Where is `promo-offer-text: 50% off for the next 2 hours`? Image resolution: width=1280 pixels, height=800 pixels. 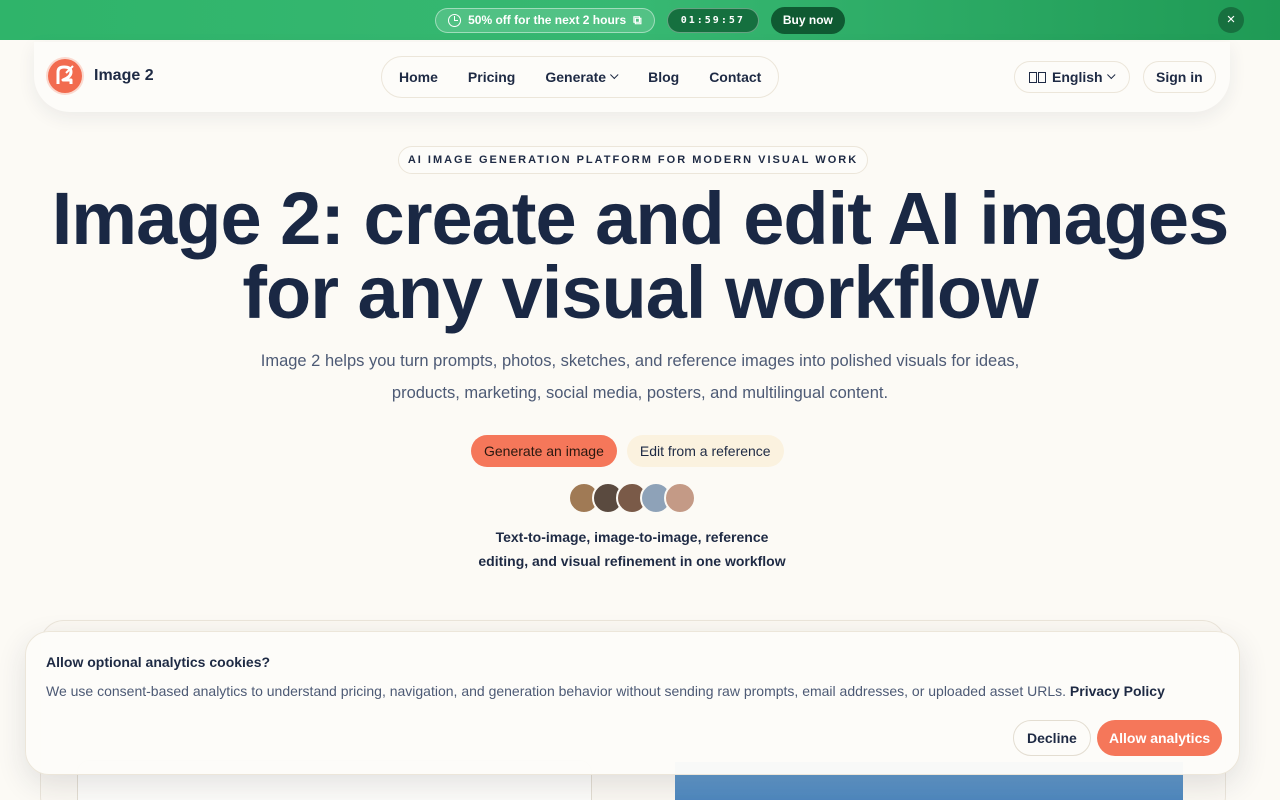
promo-offer-text: 50% off for the next 2 hours is located at coordinates (547, 20).